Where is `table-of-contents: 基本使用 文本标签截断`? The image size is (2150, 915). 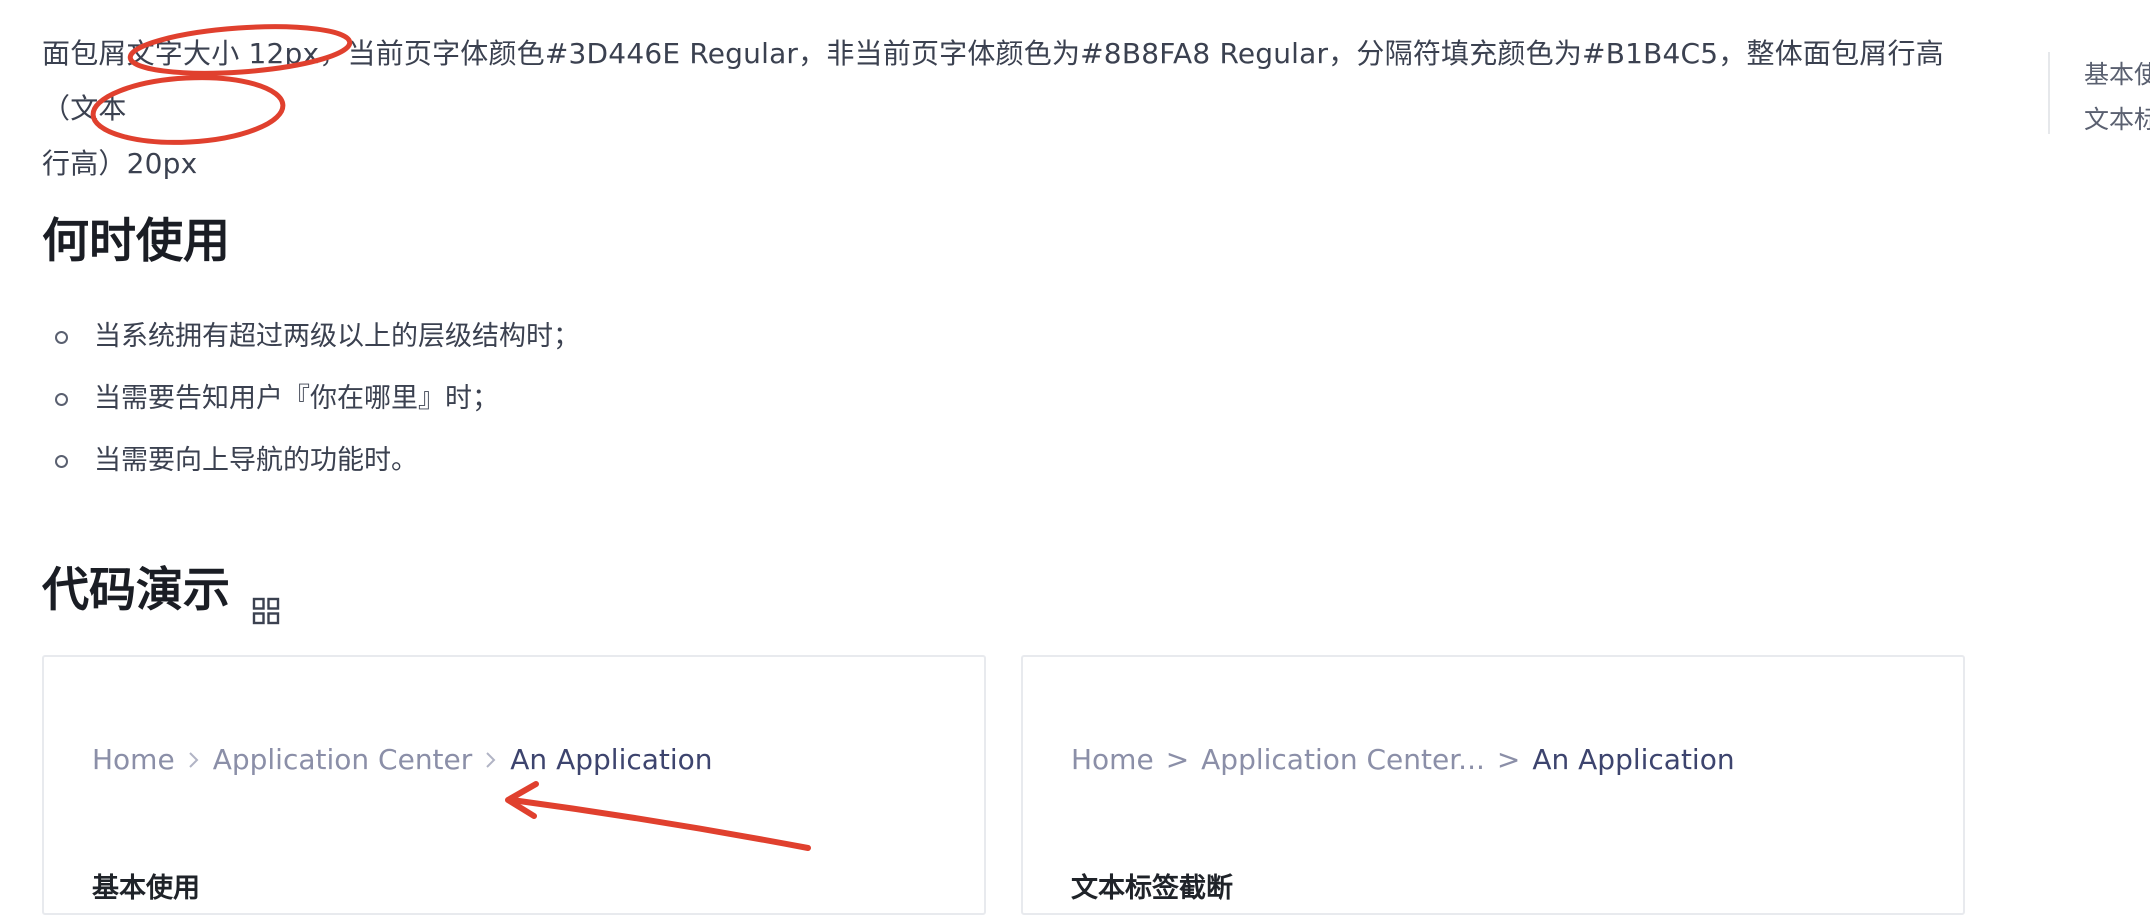 table-of-contents: 基本使用 文本标签截断 is located at coordinates (2099, 93).